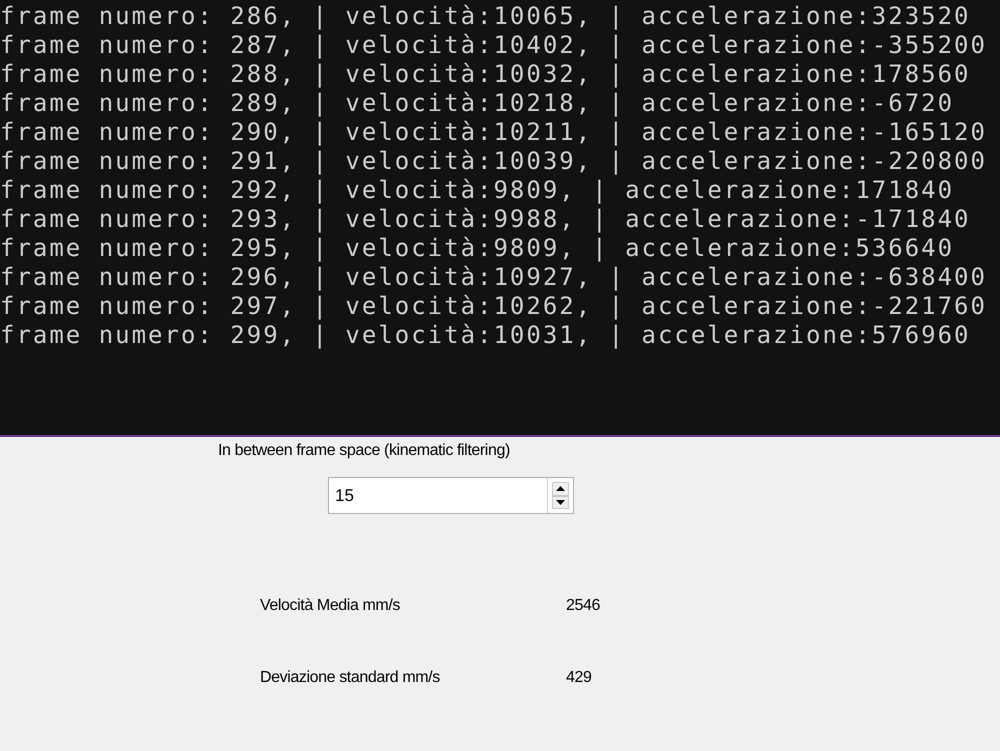 Image resolution: width=1000 pixels, height=751 pixels. What do you see at coordinates (486, 335) in the screenshot?
I see `console-line: frame numero: 299, | velocità:10031, | accelerazione:576960` at bounding box center [486, 335].